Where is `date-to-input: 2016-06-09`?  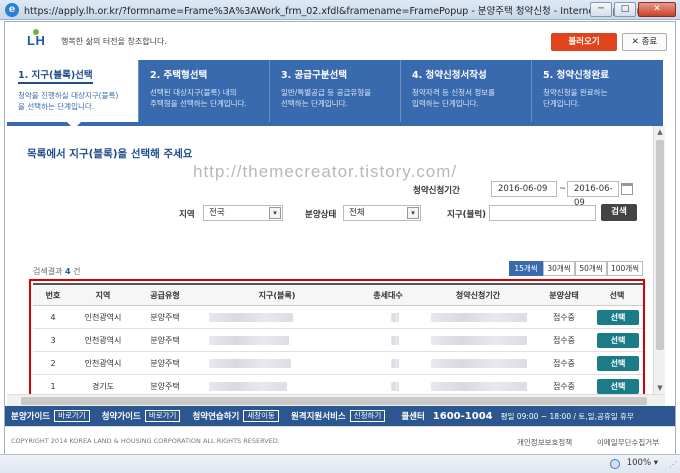
date-to-input: 2016-06-09 is located at coordinates (593, 194).